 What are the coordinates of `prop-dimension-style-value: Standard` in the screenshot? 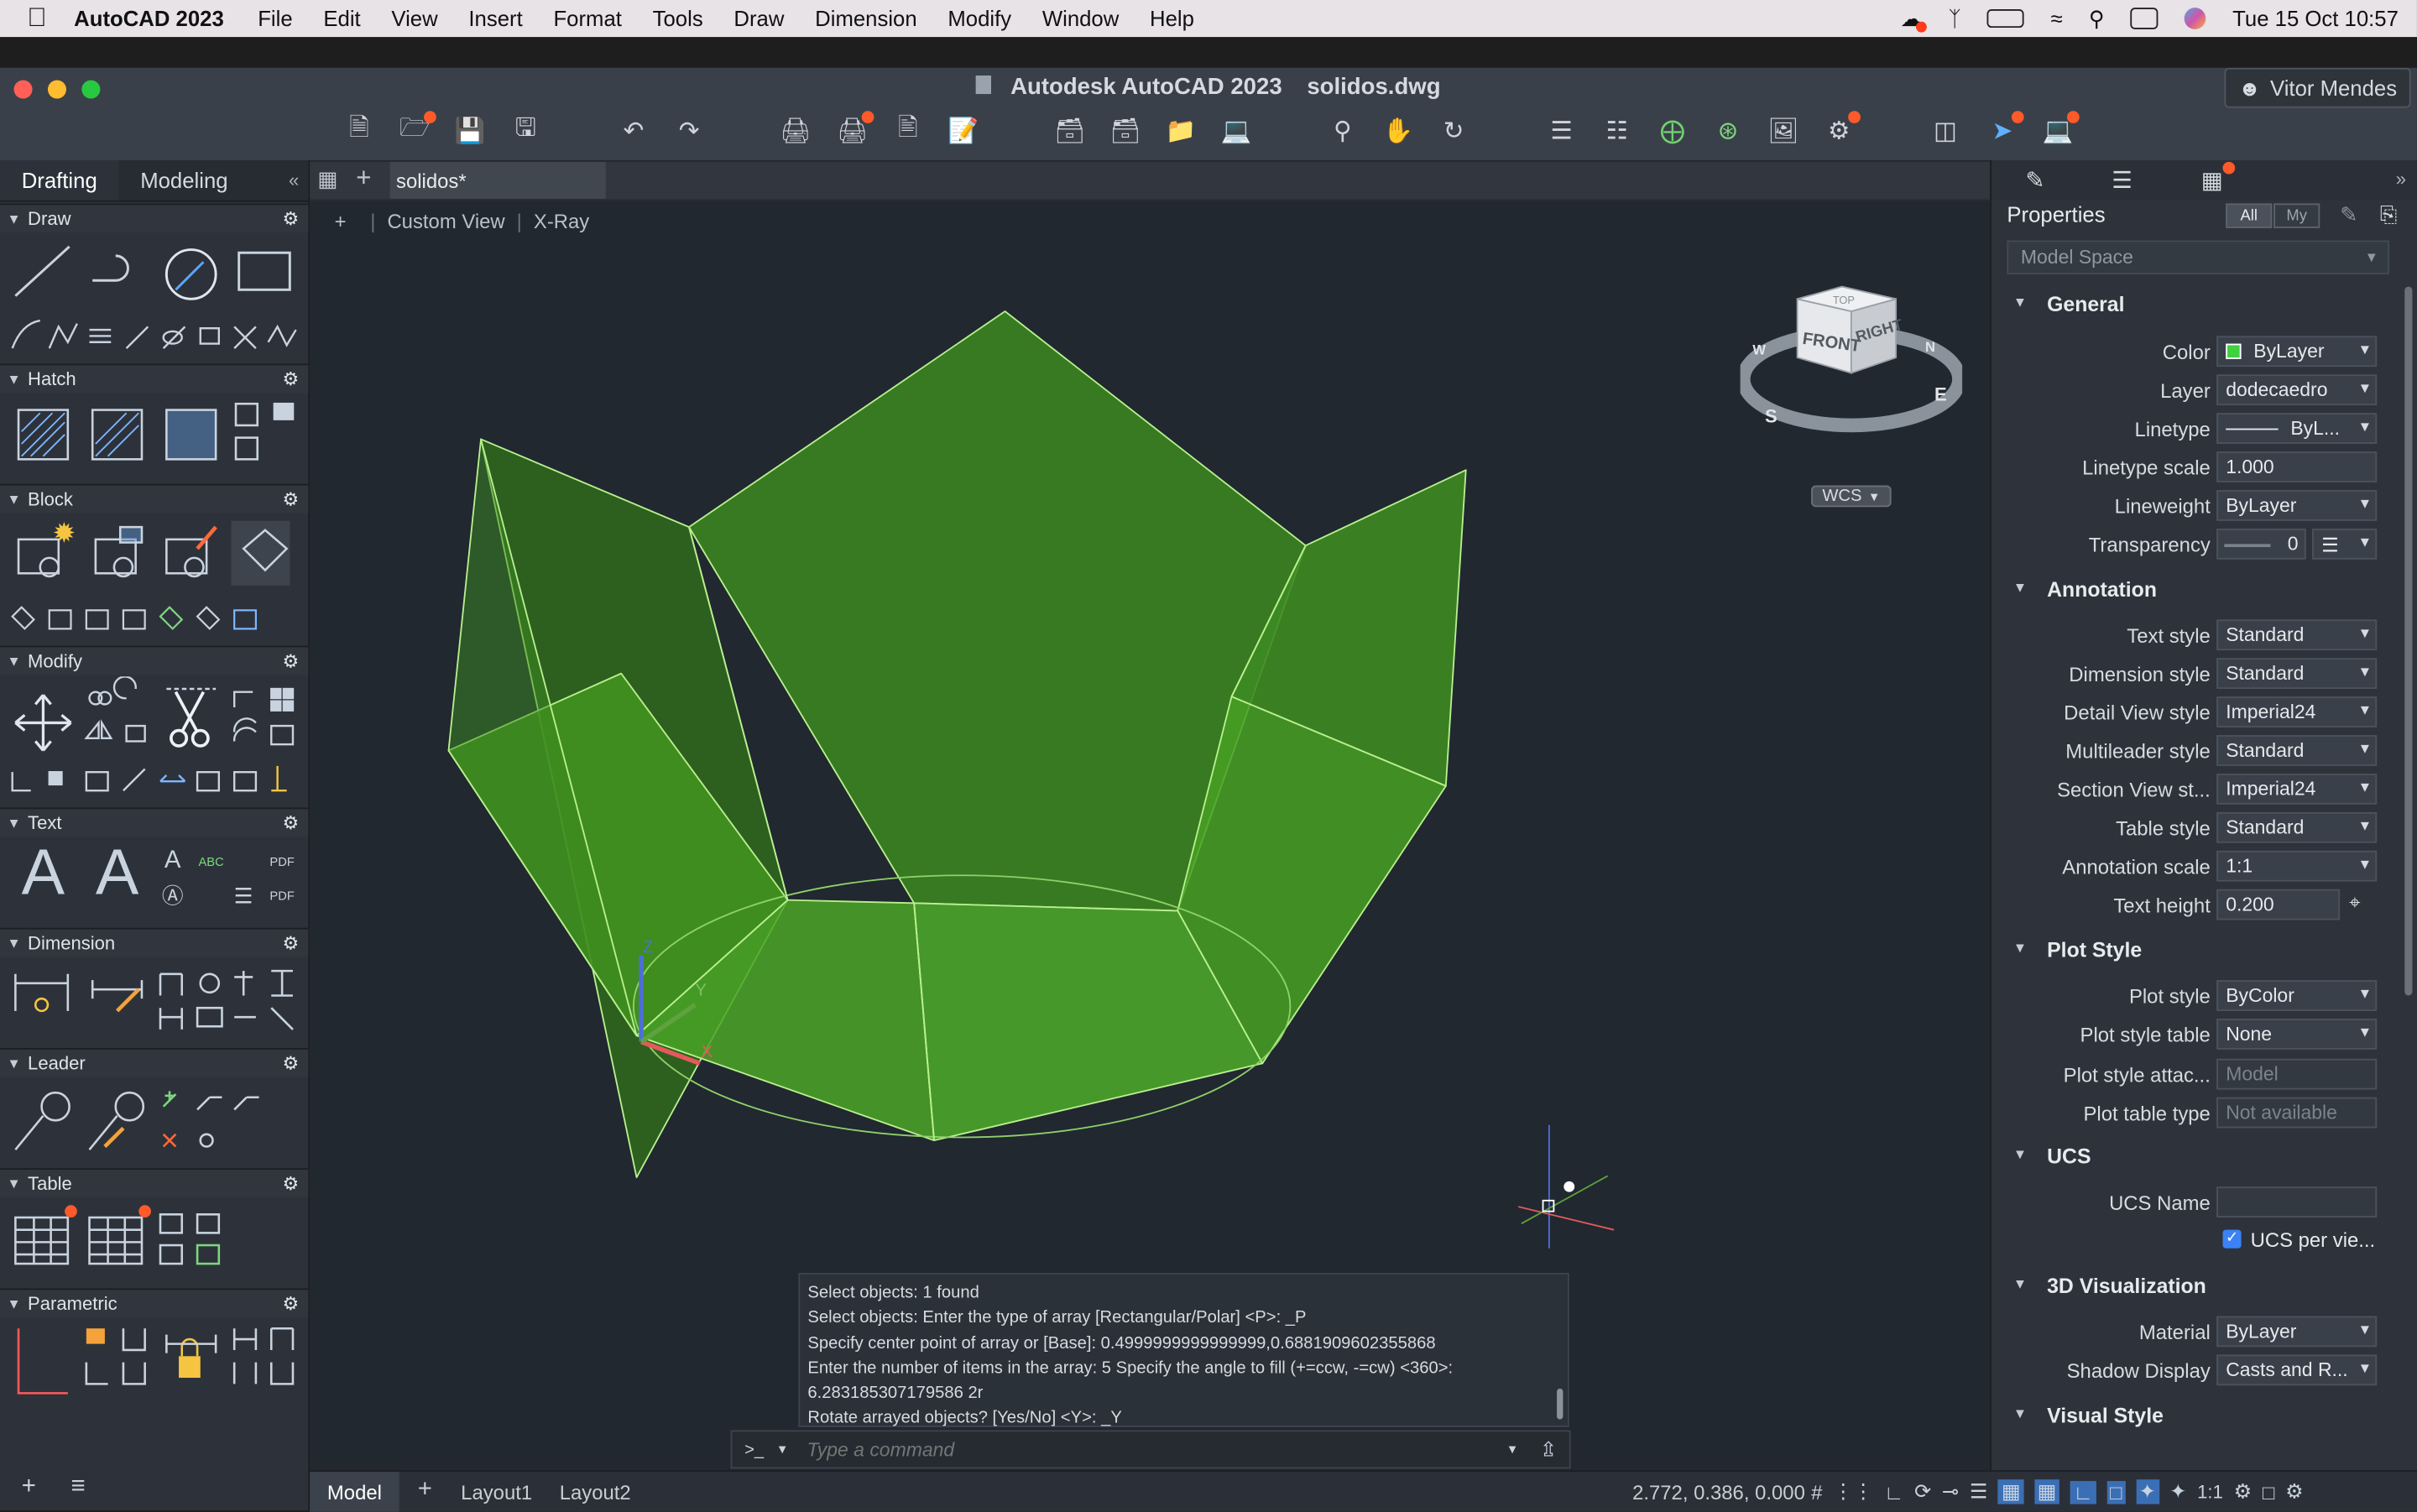 It's located at (2297, 674).